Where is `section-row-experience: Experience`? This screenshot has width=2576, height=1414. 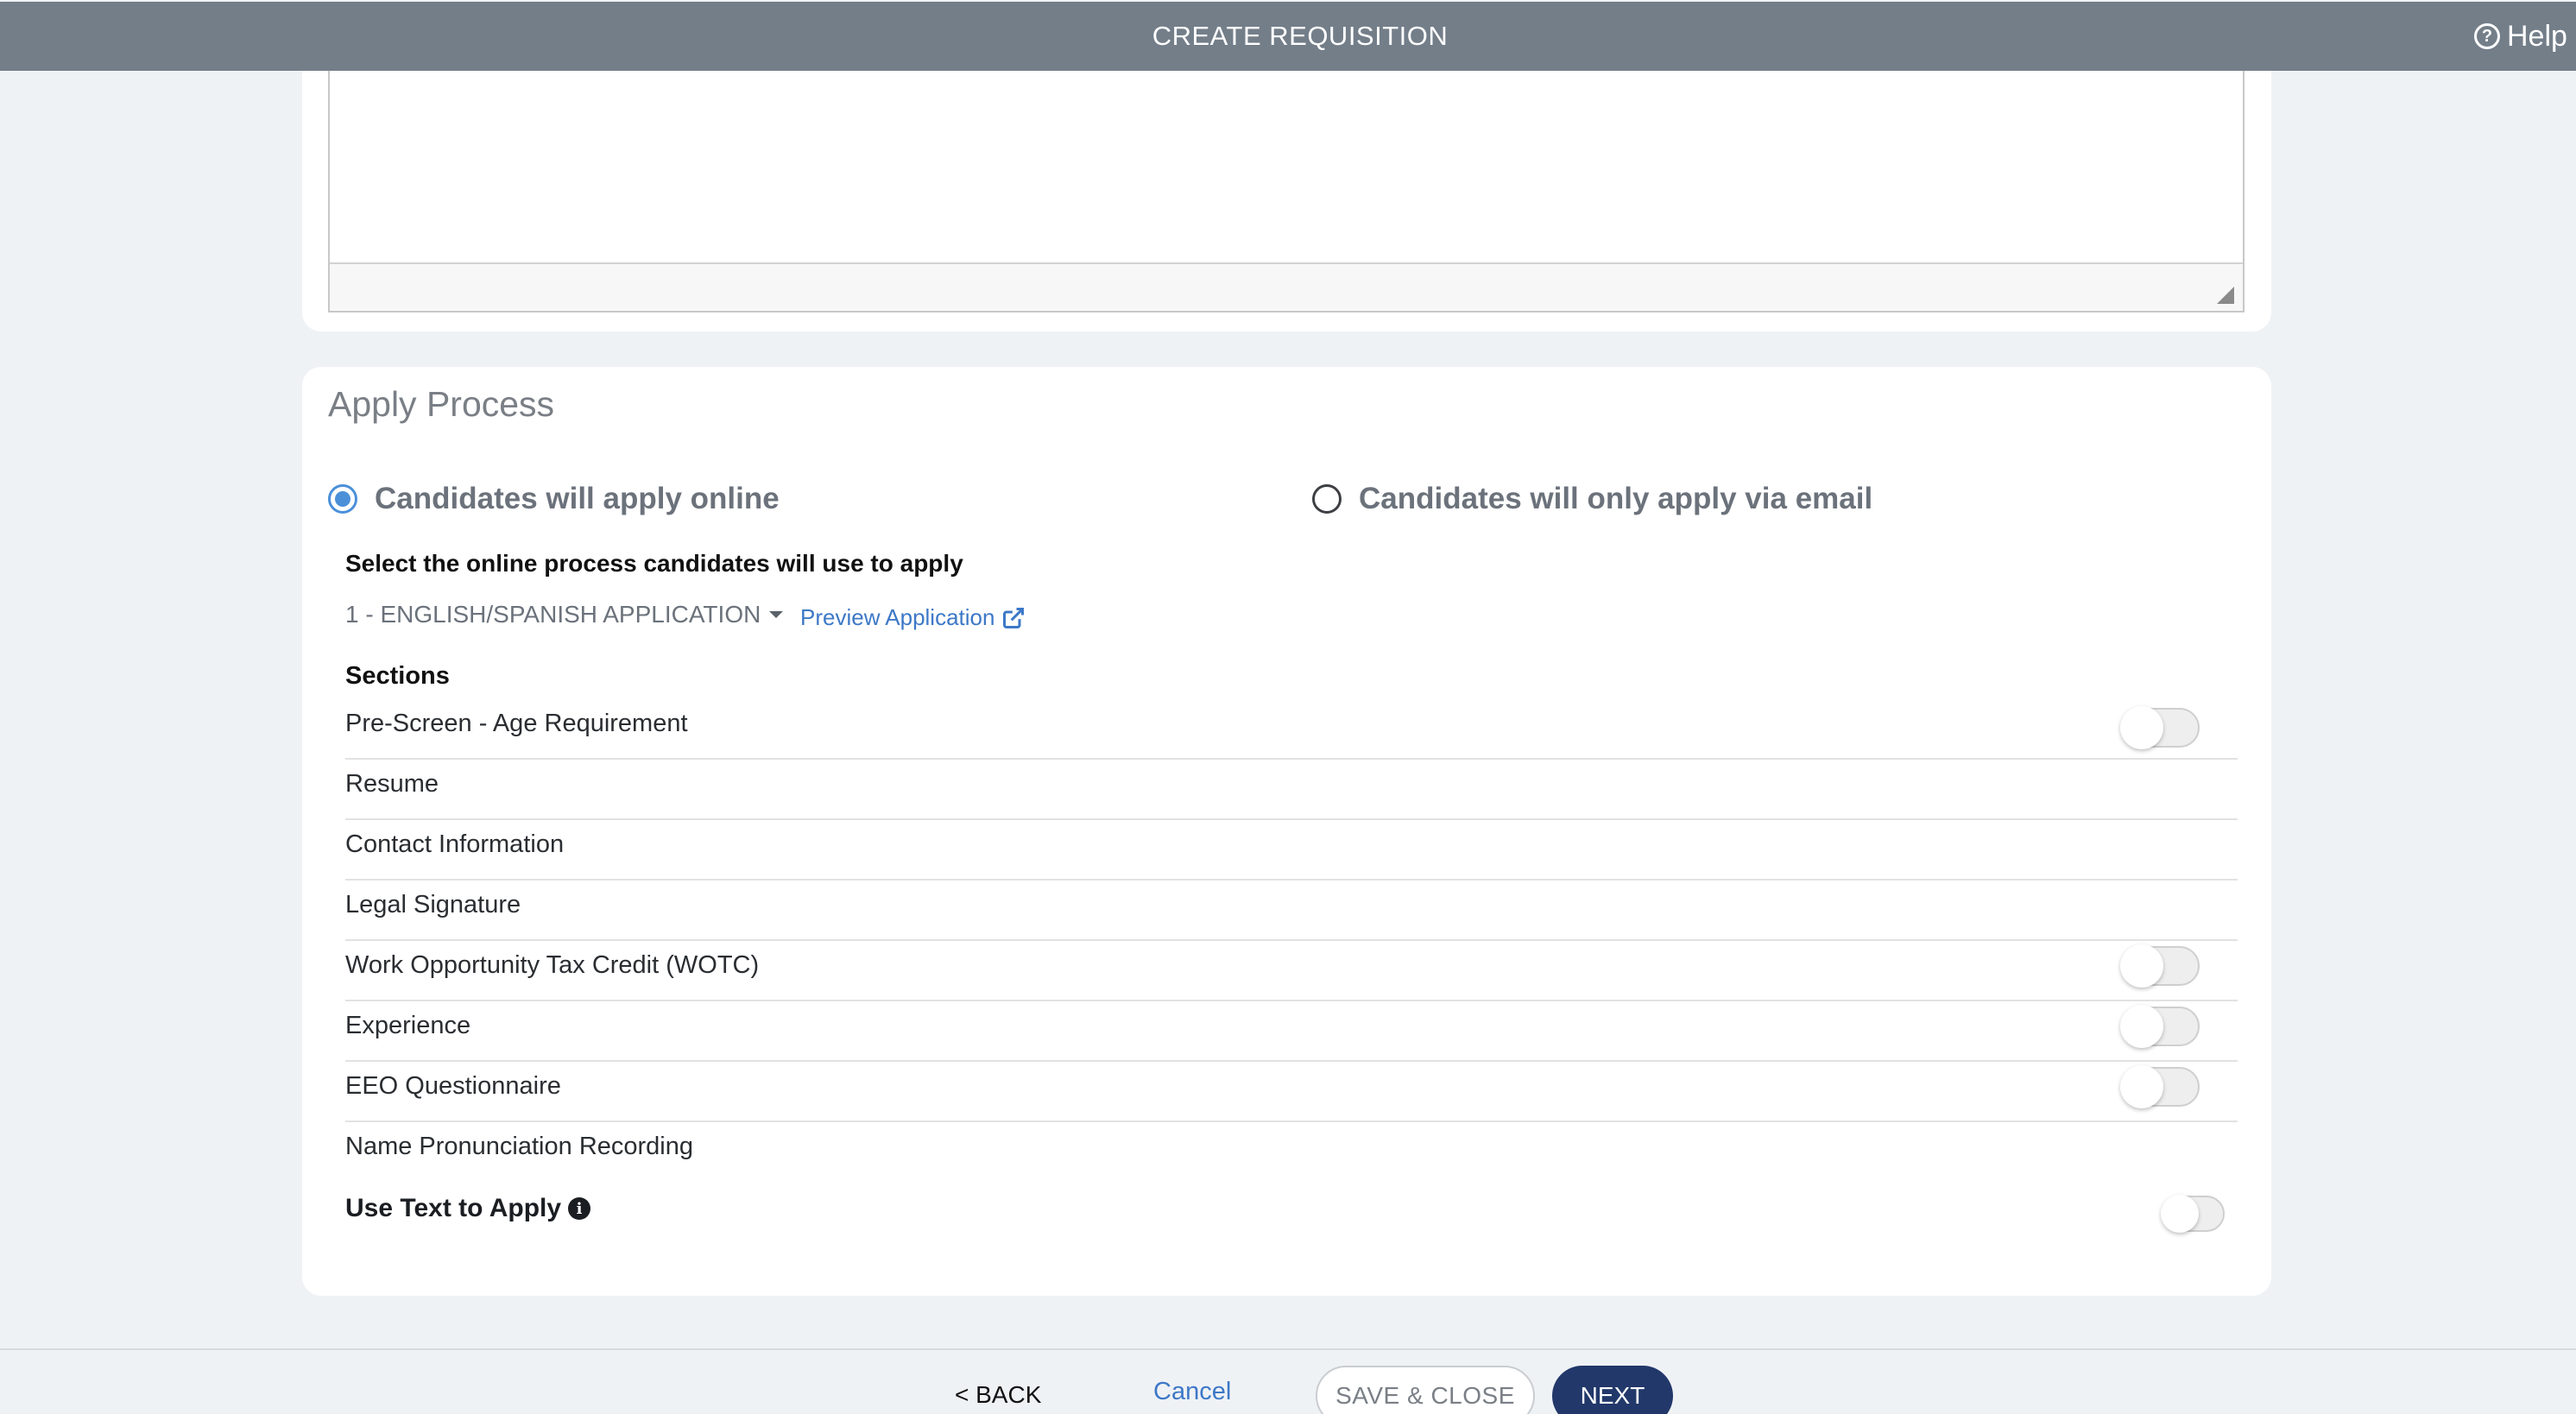 section-row-experience: Experience is located at coordinates (1291, 1031).